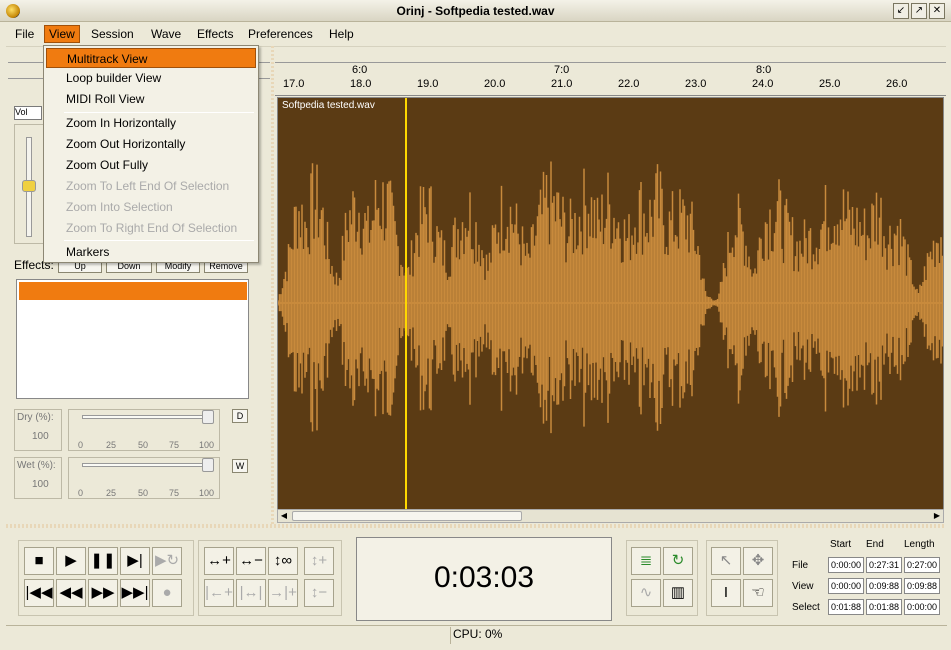 Image resolution: width=951 pixels, height=650 pixels. What do you see at coordinates (361, 84) in the screenshot?
I see `beat-label: 18.0` at bounding box center [361, 84].